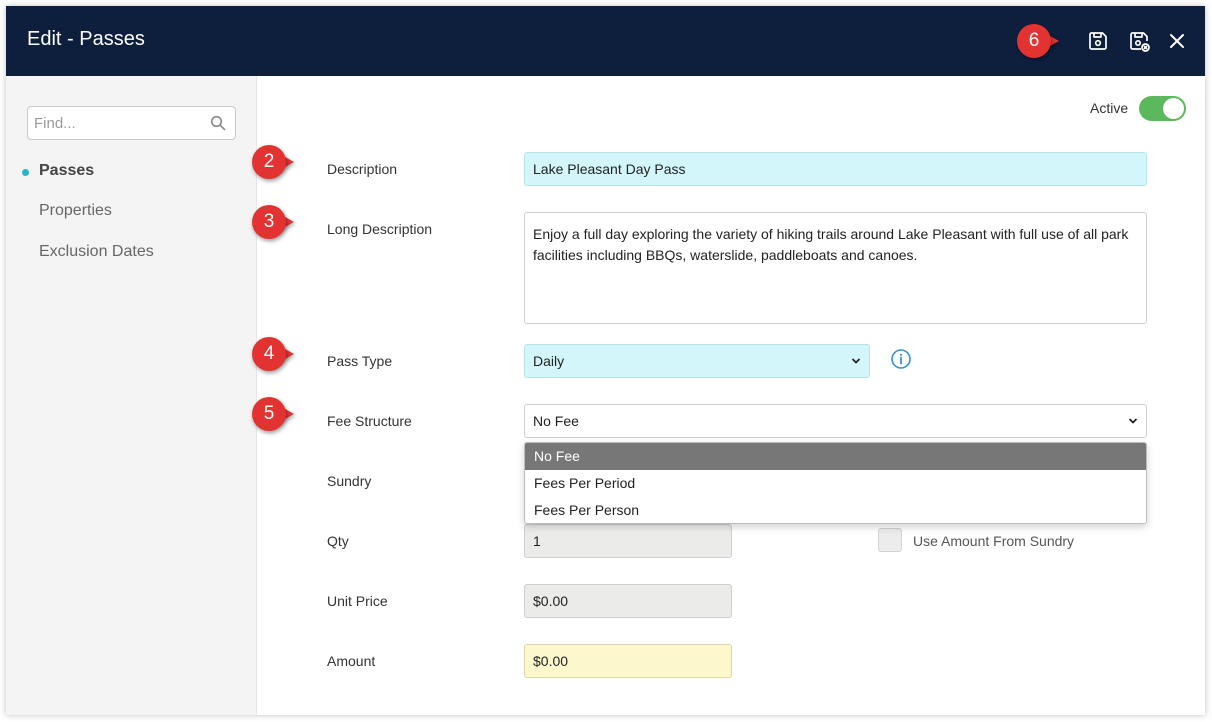 This screenshot has width=1212, height=722. What do you see at coordinates (357, 601) in the screenshot?
I see `unit-price-label: Unit Price` at bounding box center [357, 601].